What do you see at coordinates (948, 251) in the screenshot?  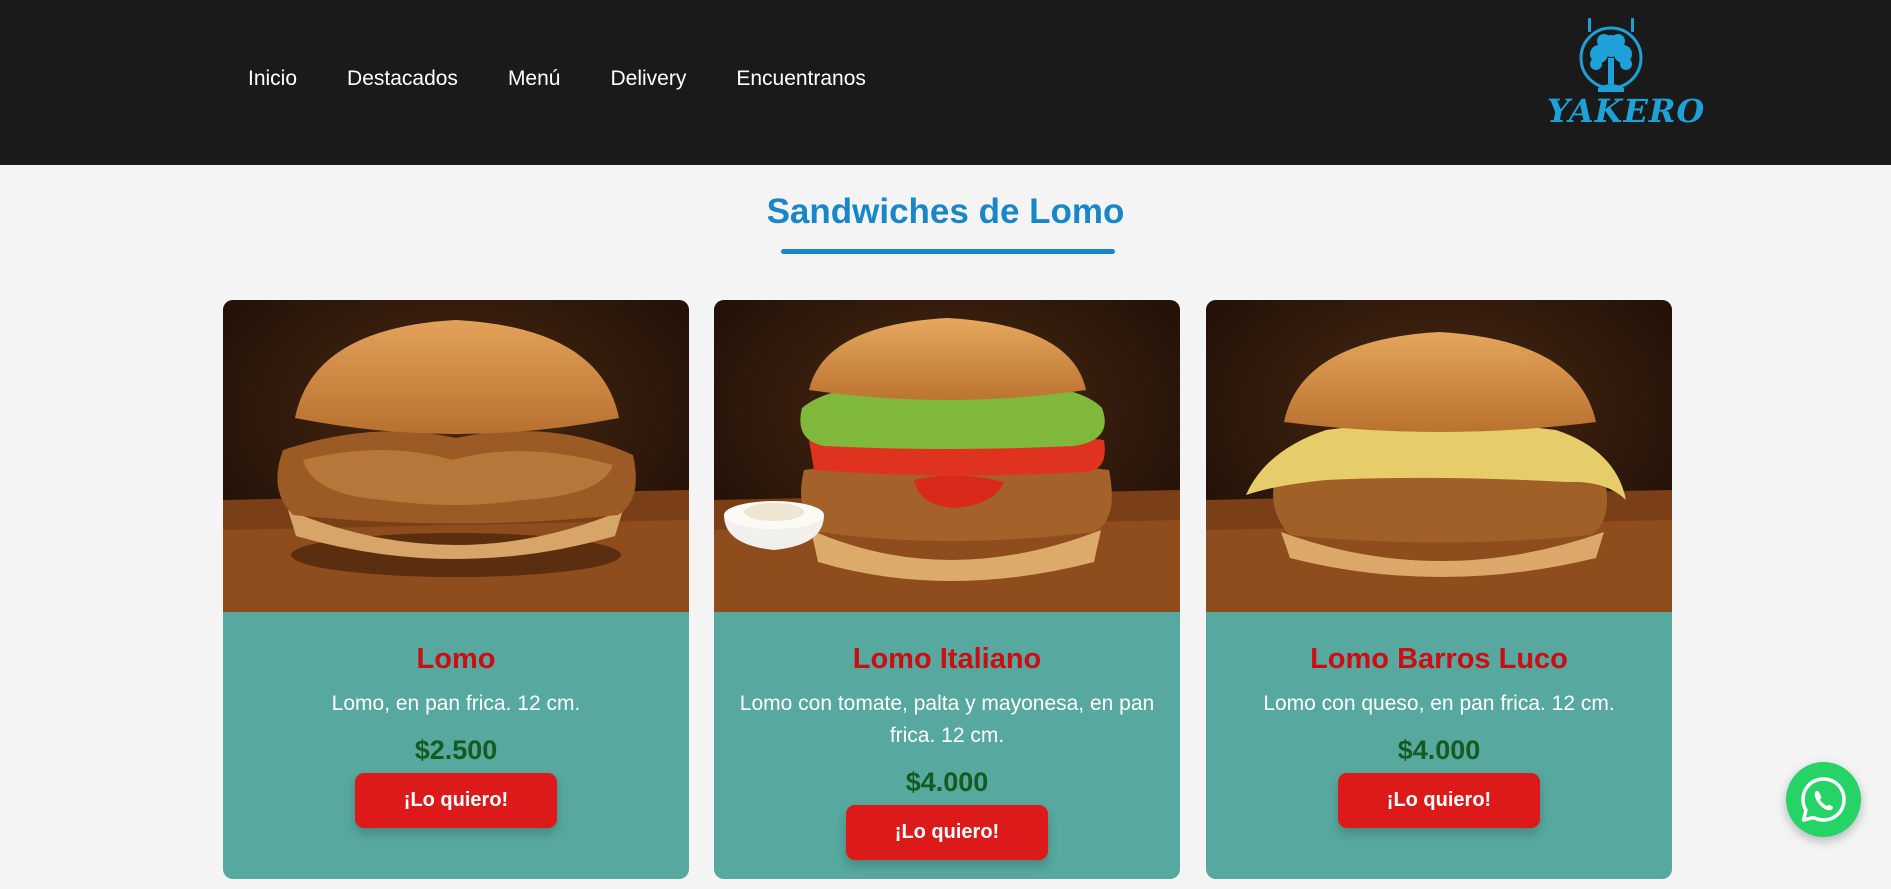 I see `title-underline` at bounding box center [948, 251].